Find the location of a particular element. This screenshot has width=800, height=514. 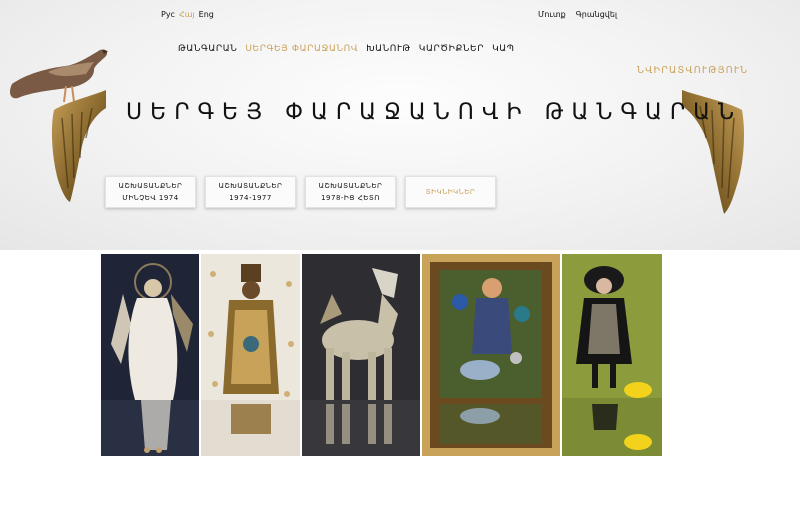

lang-hy: Հայ is located at coordinates (187, 14).